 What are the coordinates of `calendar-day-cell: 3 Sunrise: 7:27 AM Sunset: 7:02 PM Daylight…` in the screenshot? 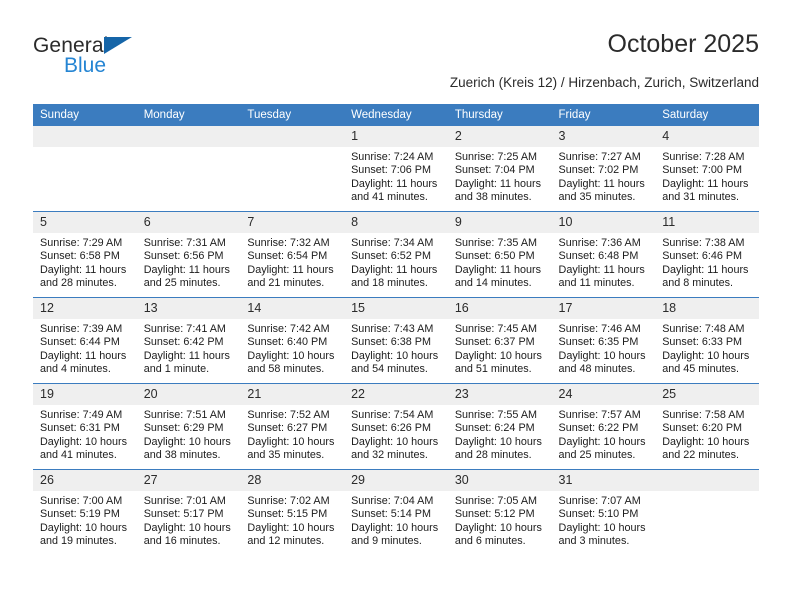 It's located at (603, 169).